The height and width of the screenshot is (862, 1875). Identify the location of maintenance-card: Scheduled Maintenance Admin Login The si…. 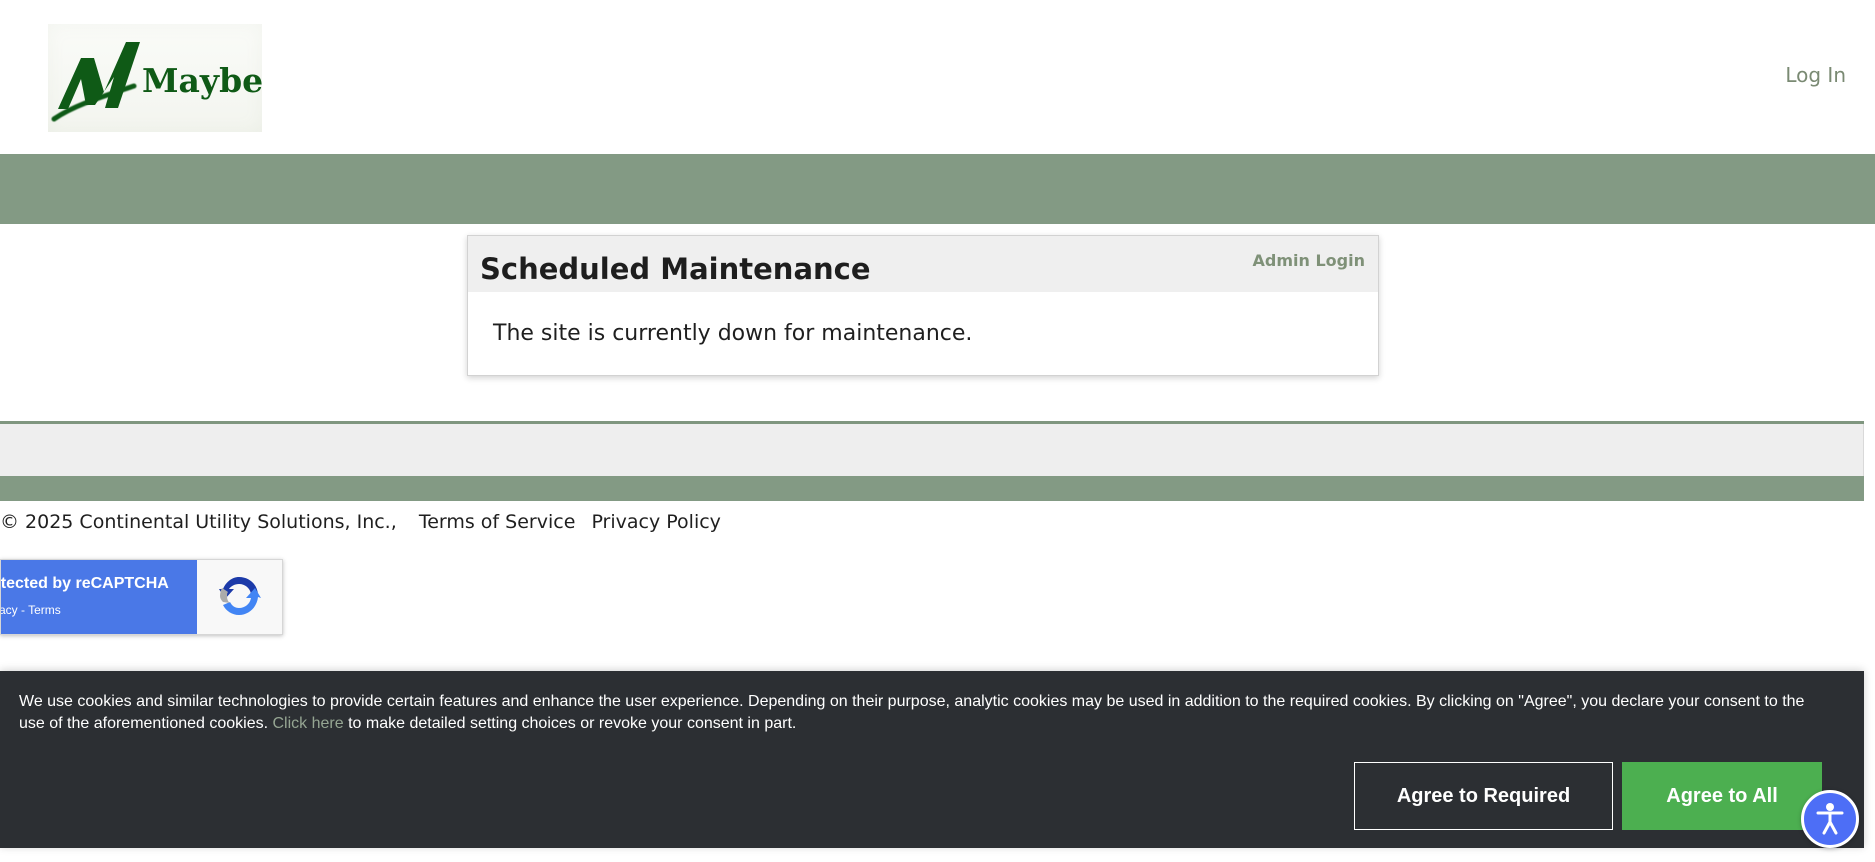
(923, 305).